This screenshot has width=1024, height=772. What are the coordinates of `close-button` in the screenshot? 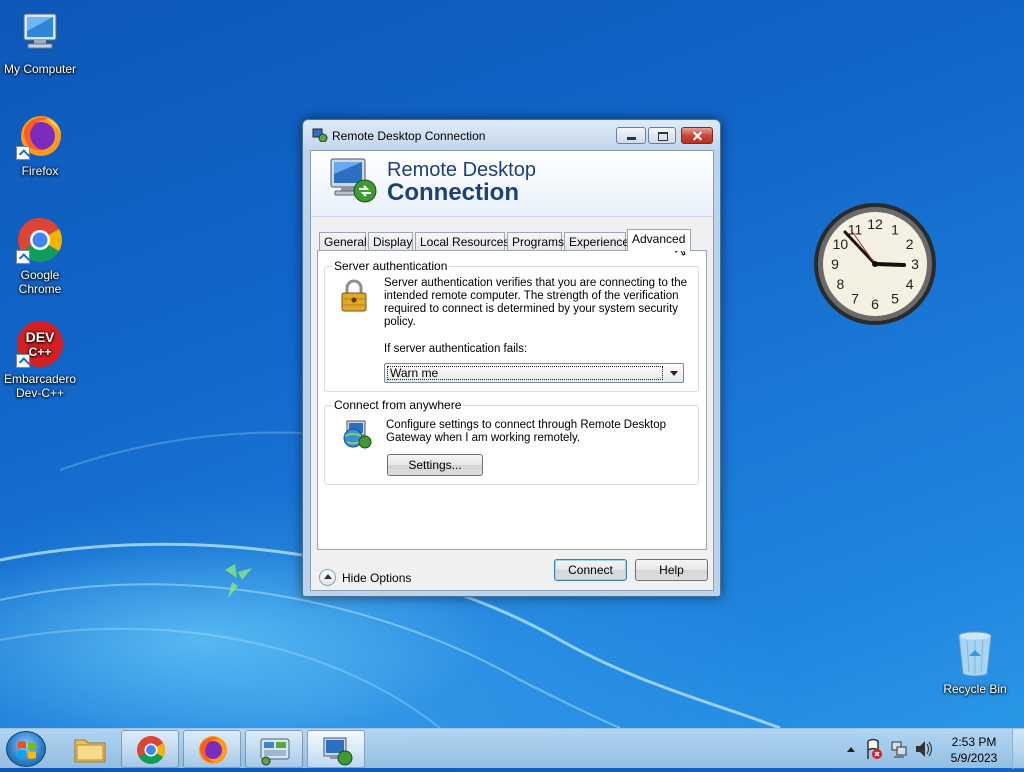 It's located at (697, 135).